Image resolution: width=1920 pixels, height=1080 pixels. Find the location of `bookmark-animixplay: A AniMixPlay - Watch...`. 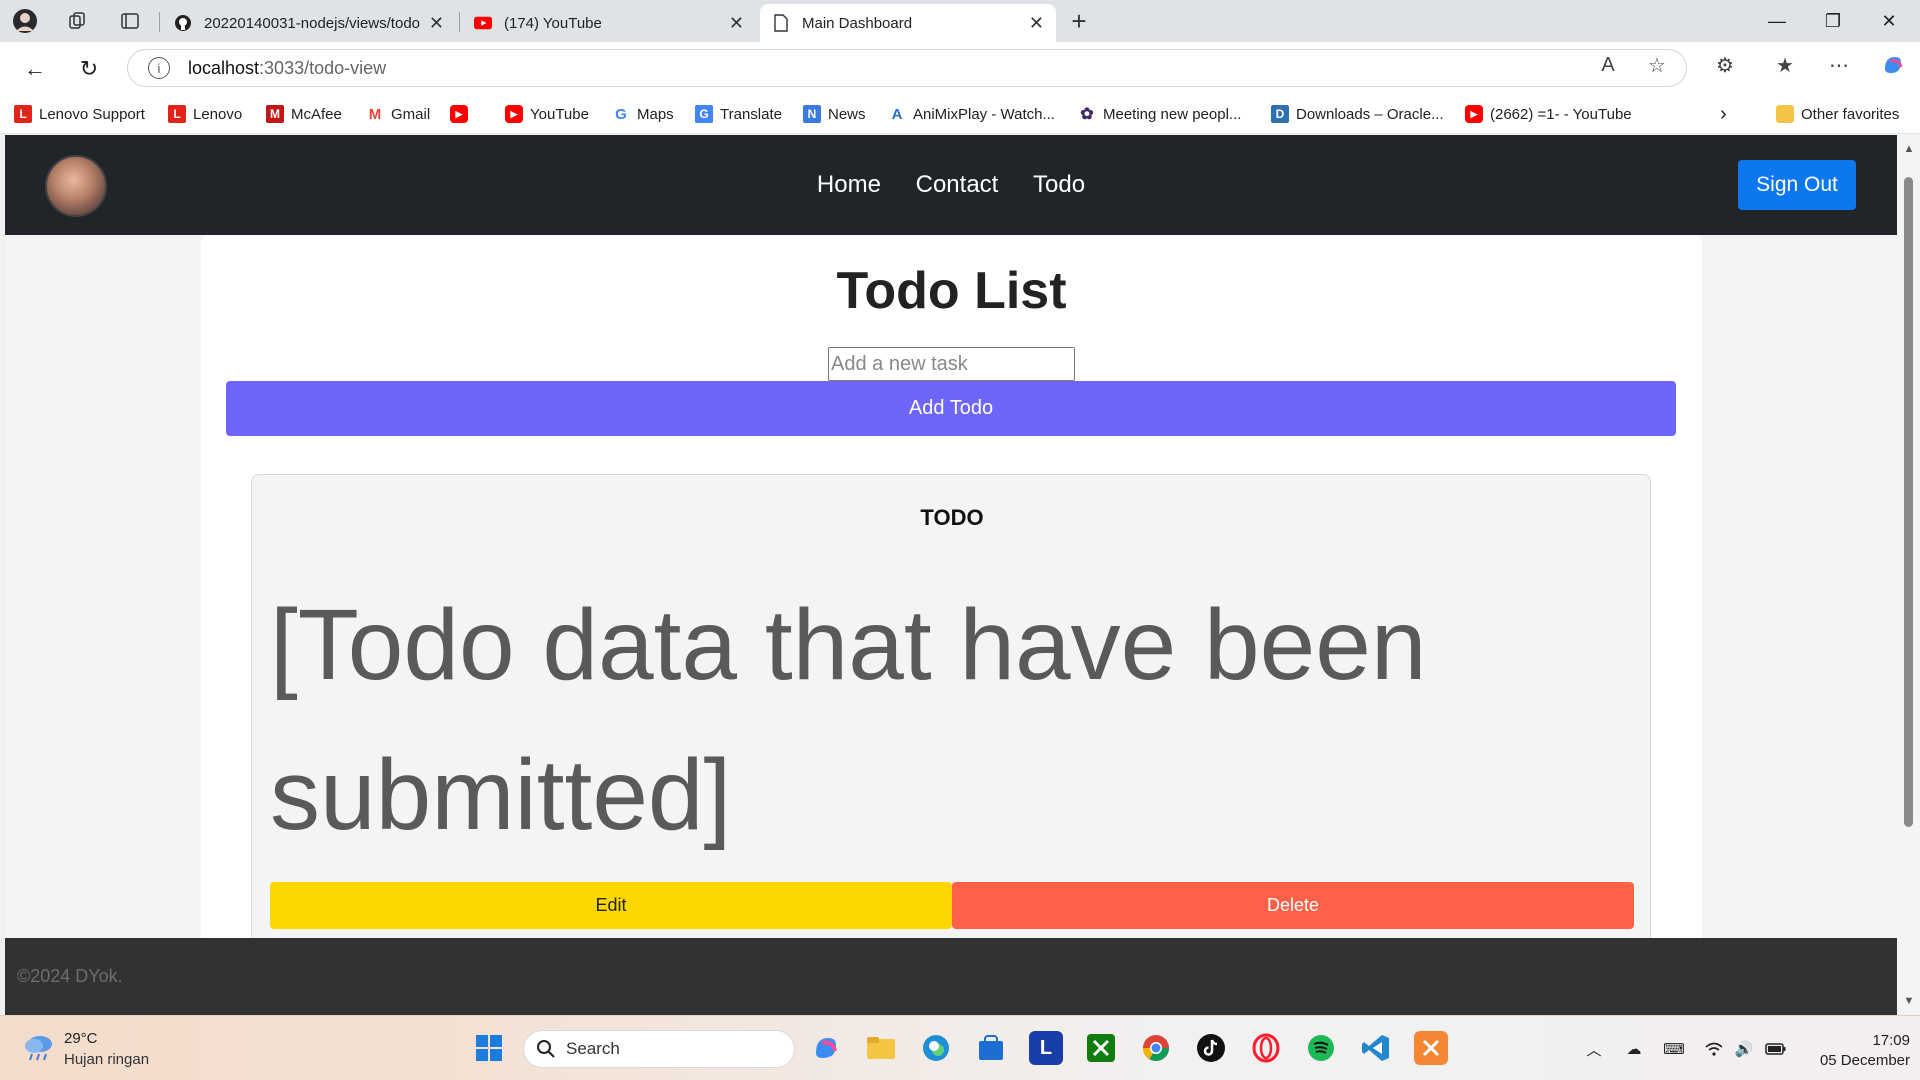

bookmark-animixplay: A AniMixPlay - Watch... is located at coordinates (971, 114).